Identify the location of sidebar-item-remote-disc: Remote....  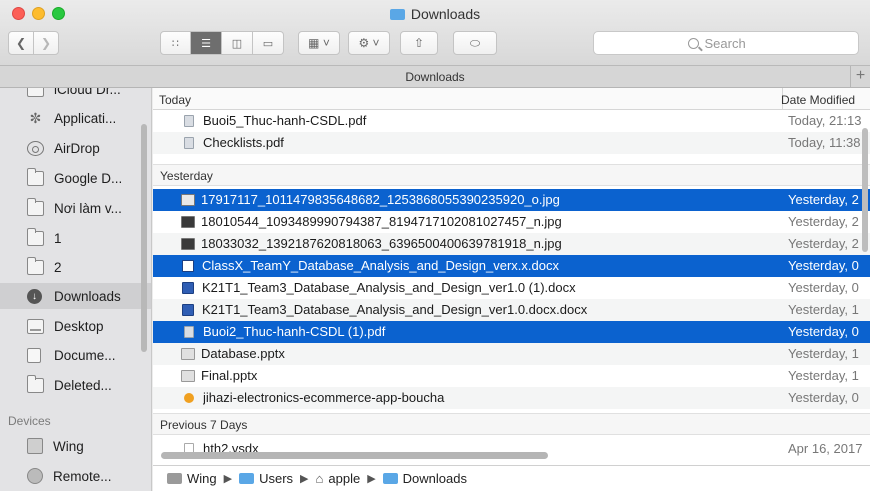
(75, 476).